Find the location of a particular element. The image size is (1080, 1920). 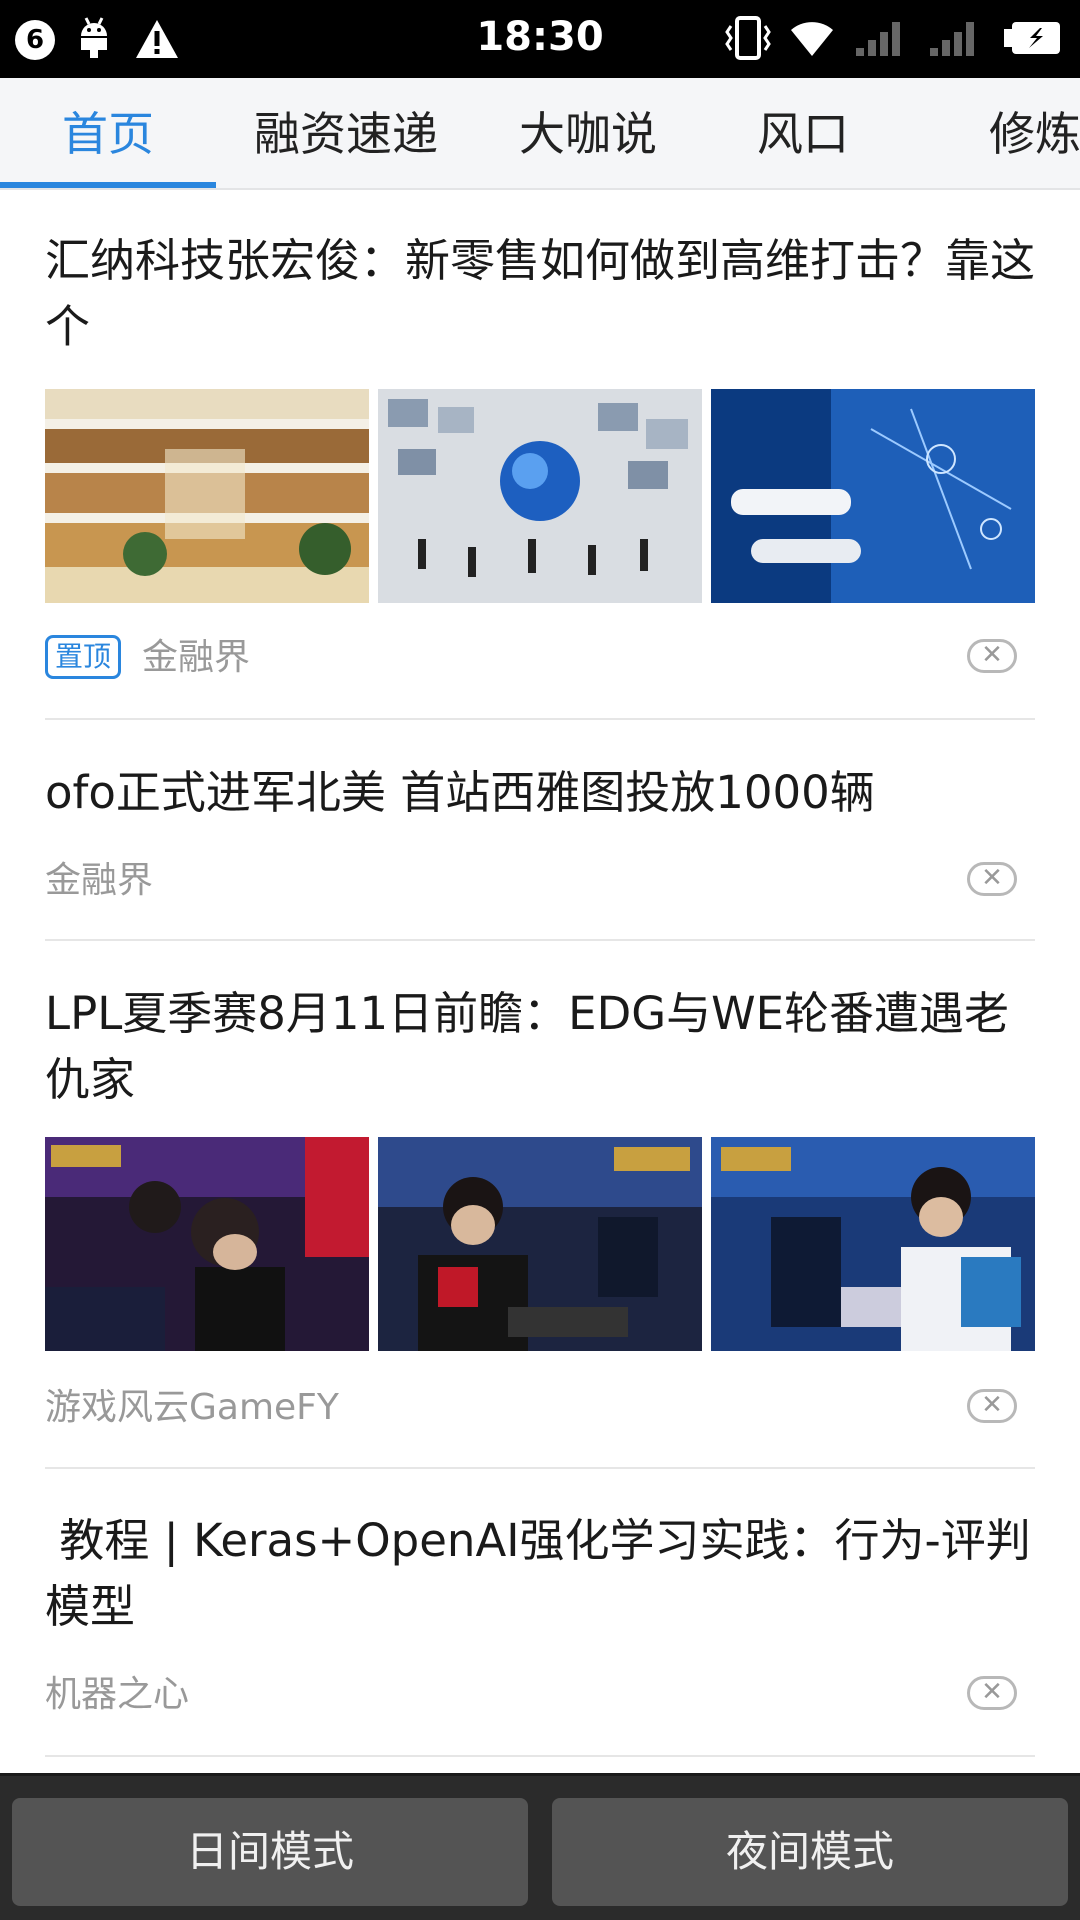

day-mode-button: 日间模式 is located at coordinates (270, 1852).